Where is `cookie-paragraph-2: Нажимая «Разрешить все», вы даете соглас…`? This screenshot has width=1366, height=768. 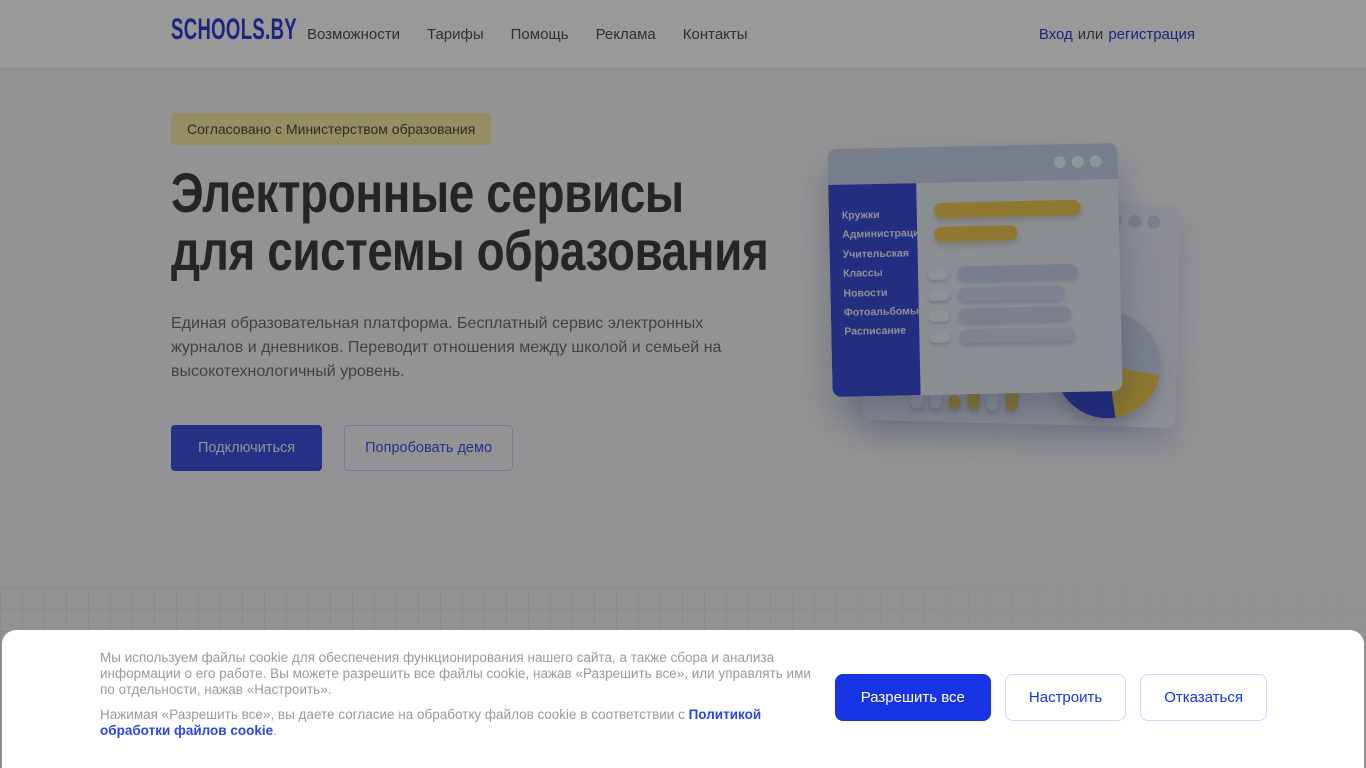
cookie-paragraph-2: Нажимая «Разрешить все», вы даете соглас… is located at coordinates (461, 723).